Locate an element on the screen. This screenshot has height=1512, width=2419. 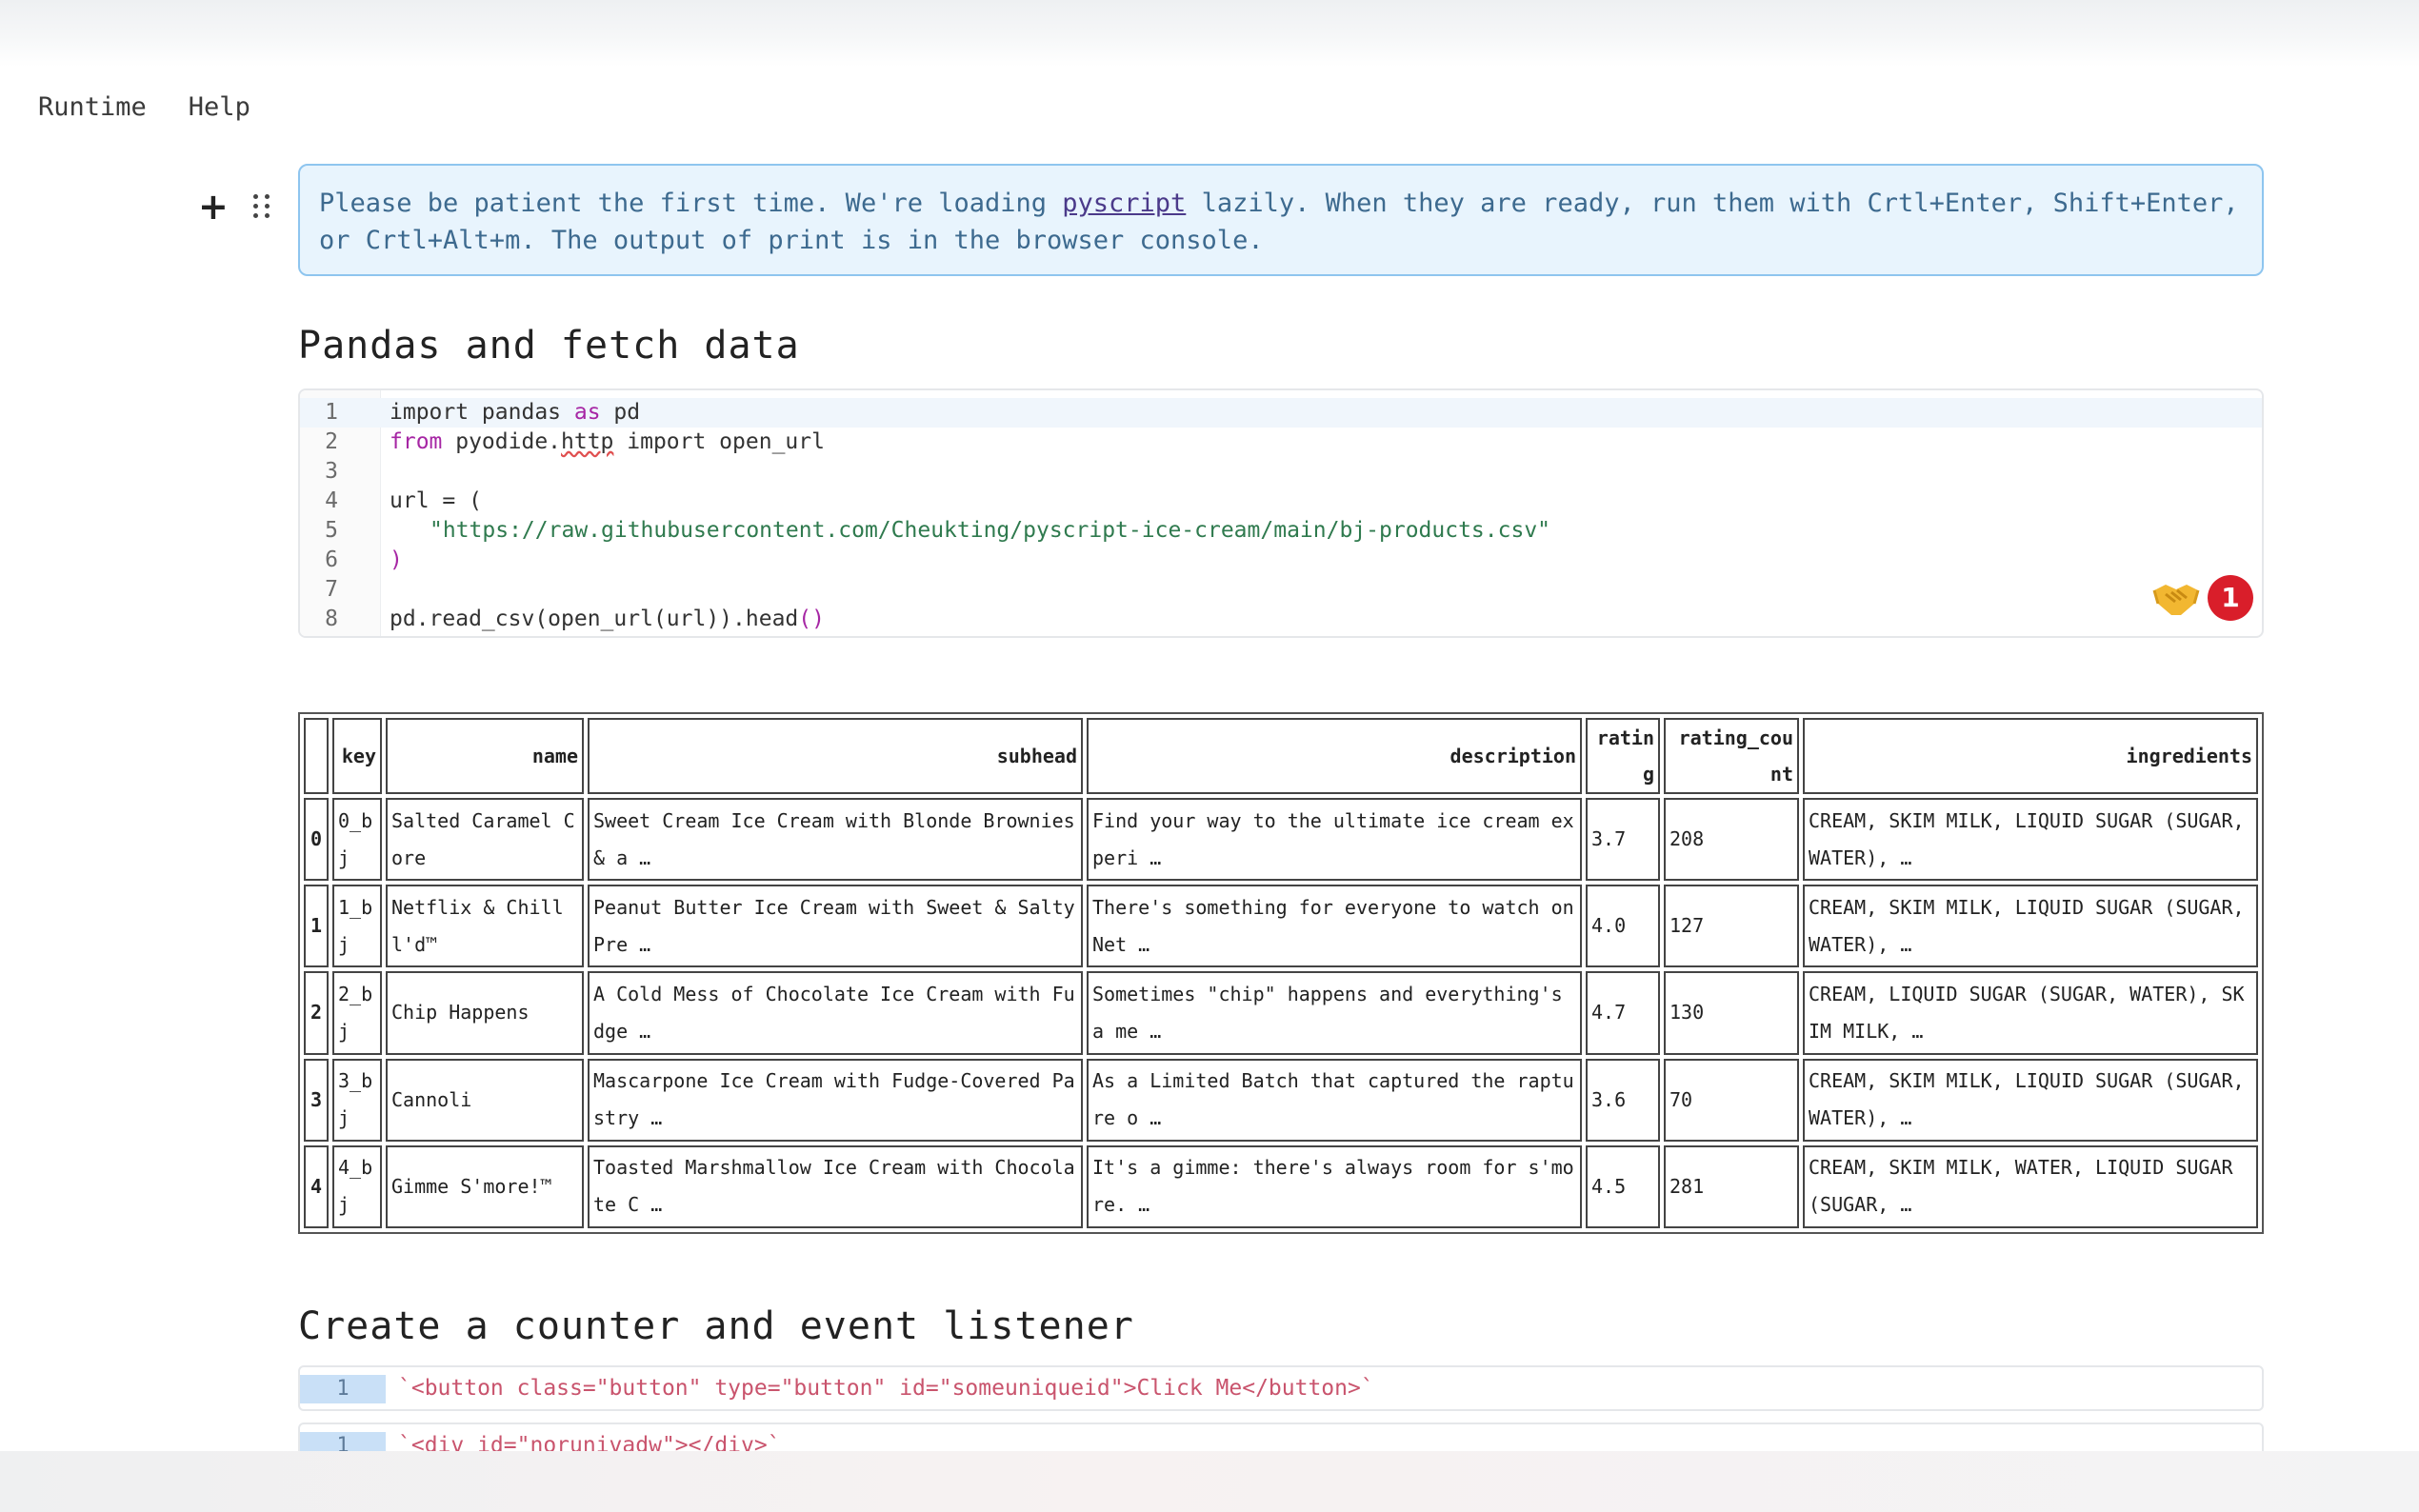
header-ingredients: ingredients is located at coordinates (2030, 756).